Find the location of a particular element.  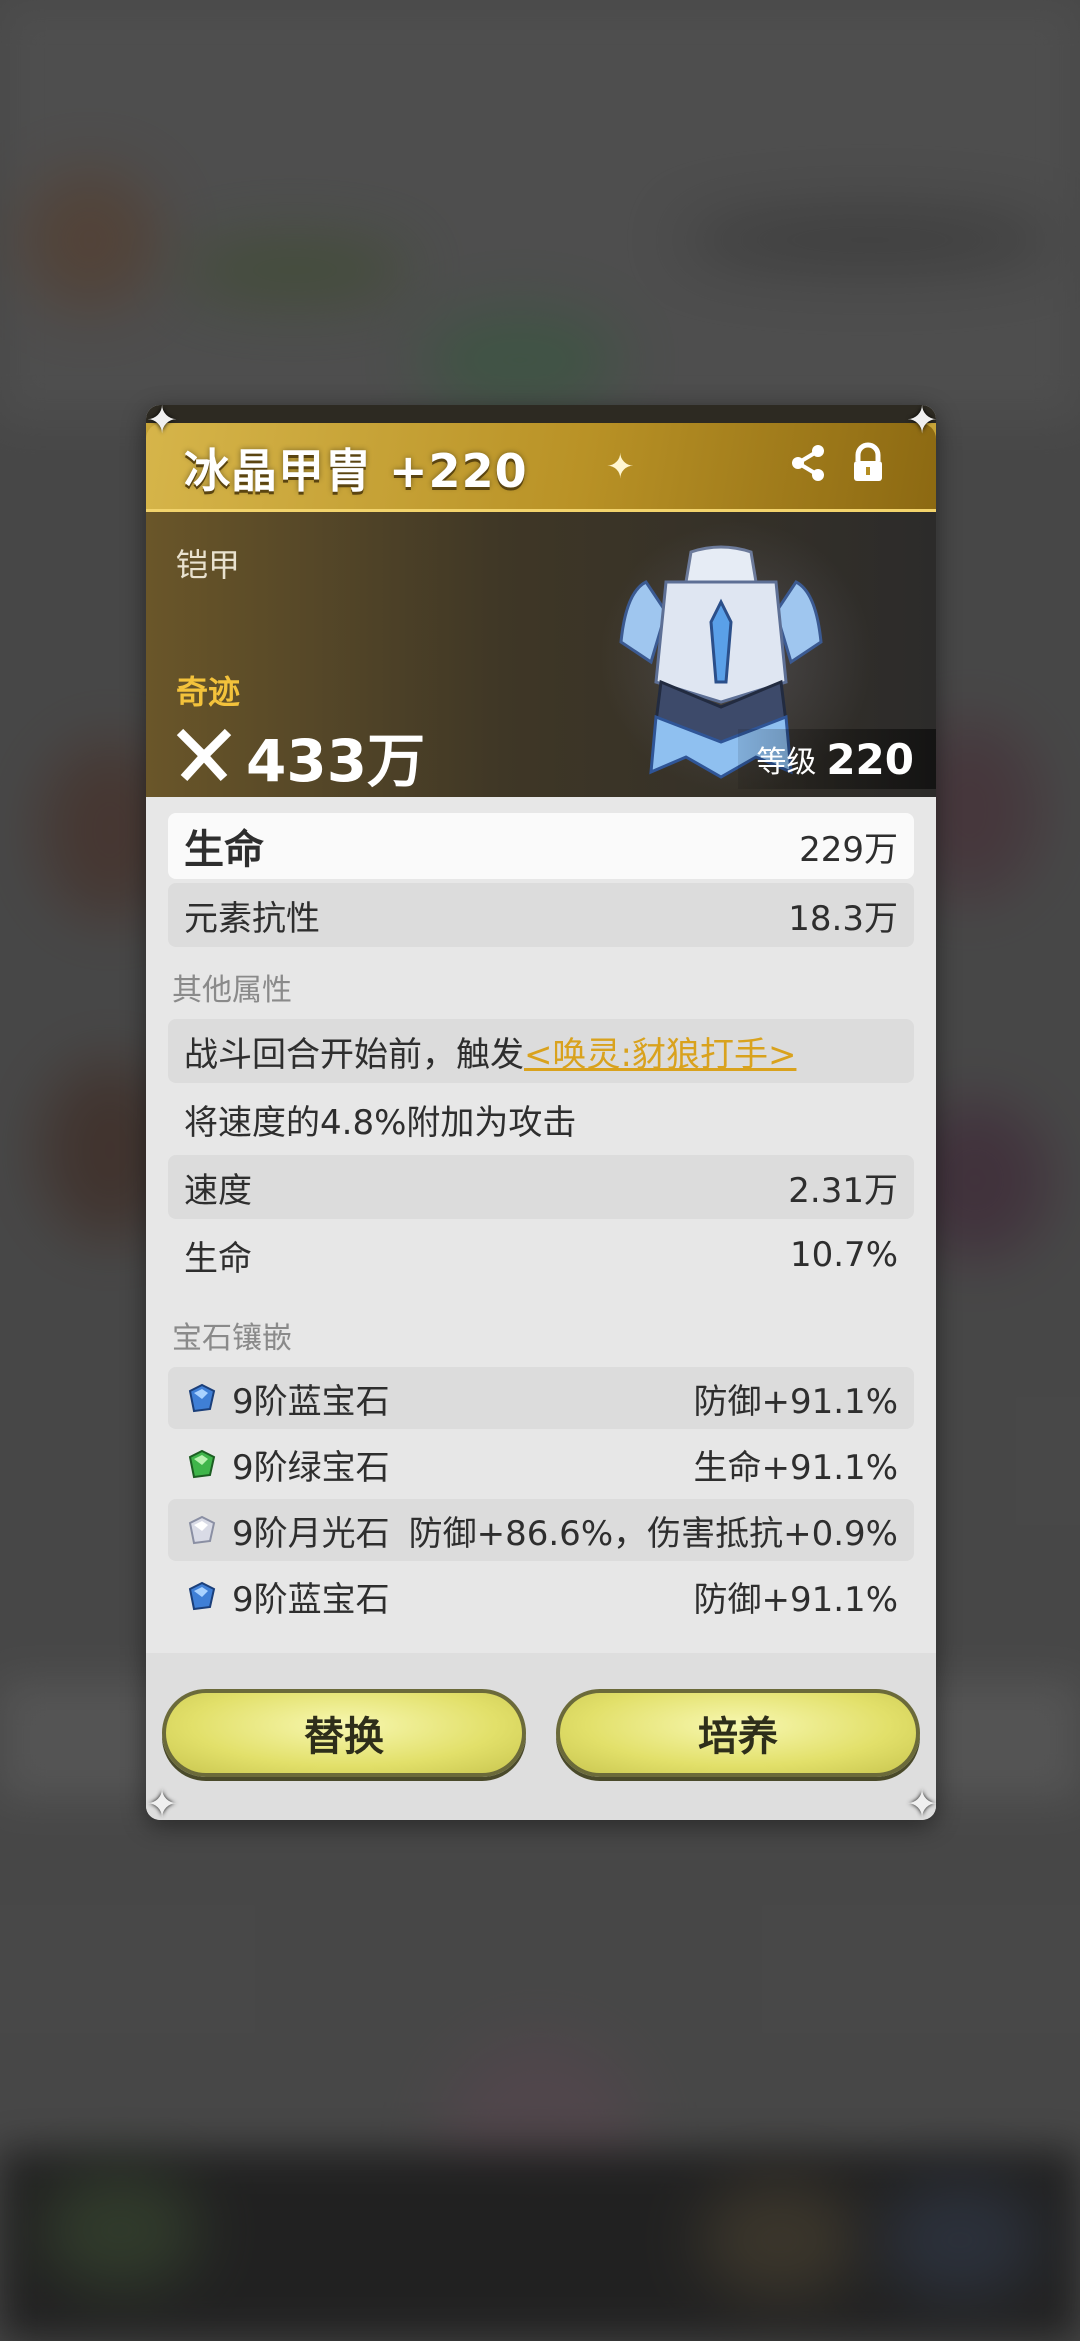

item-banner: 铠甲 奇迹 433万 等级 220 is located at coordinates (541, 654).